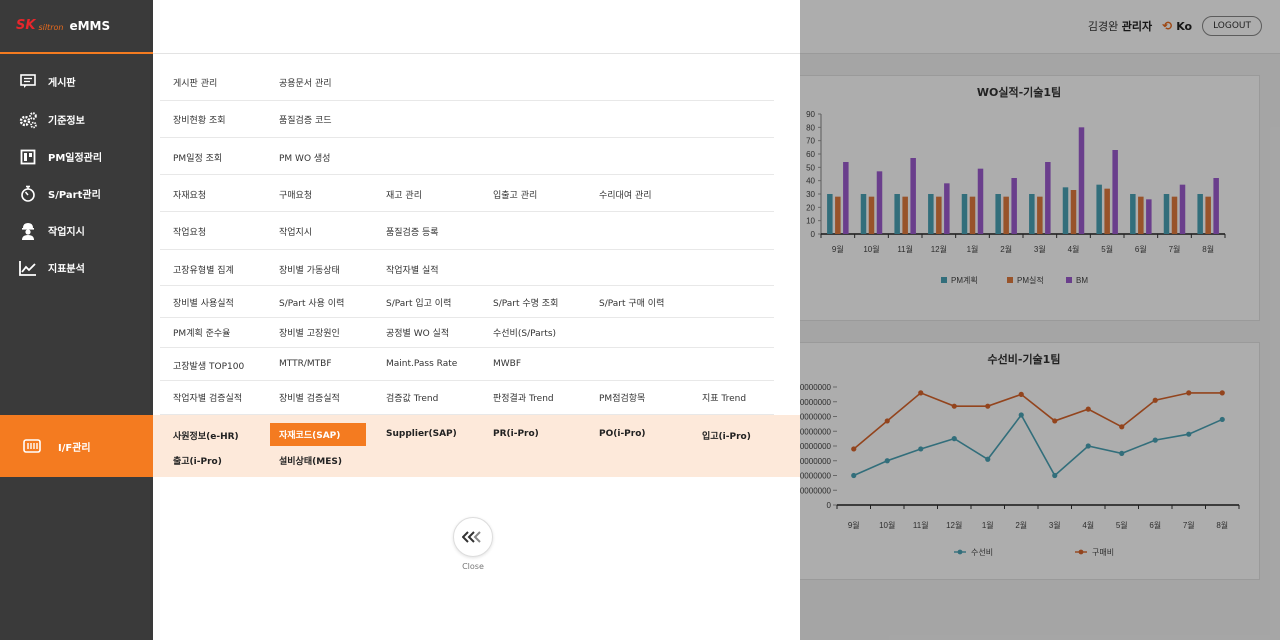 The width and height of the screenshot is (1280, 640). Describe the element at coordinates (28, 268) in the screenshot. I see `chart-icon` at that location.